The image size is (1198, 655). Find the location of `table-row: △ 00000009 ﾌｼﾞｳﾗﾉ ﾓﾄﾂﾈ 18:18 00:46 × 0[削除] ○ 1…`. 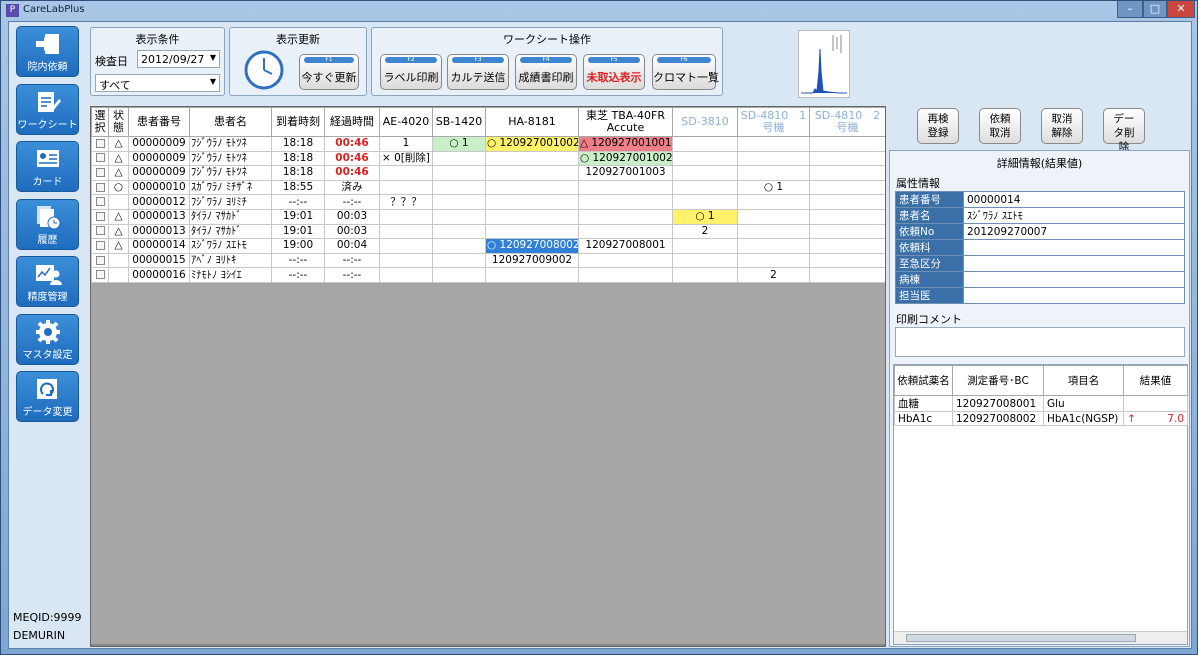

table-row: △ 00000009 ﾌｼﾞｳﾗﾉ ﾓﾄﾂﾈ 18:18 00:46 × 0[削除] ○ 1… is located at coordinates (488, 158).